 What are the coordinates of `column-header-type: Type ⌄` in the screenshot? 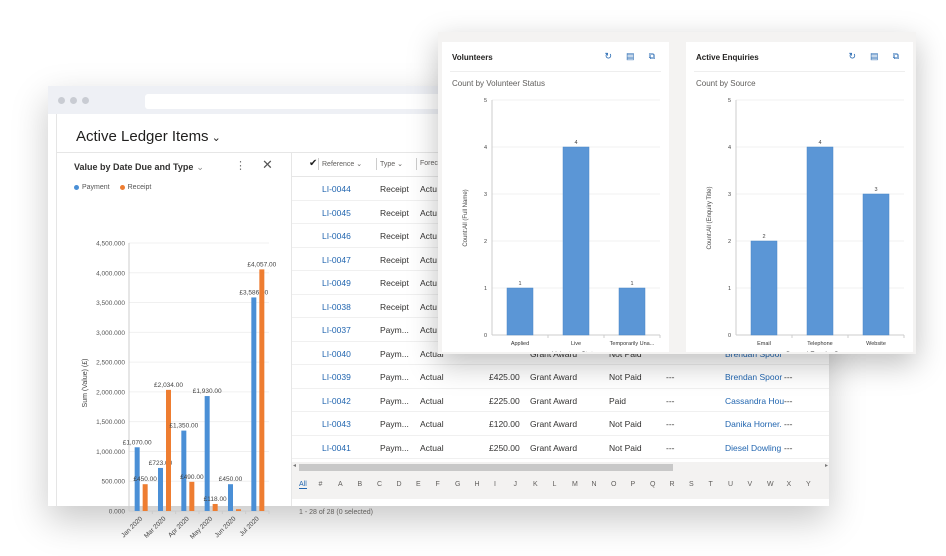 It's located at (389, 164).